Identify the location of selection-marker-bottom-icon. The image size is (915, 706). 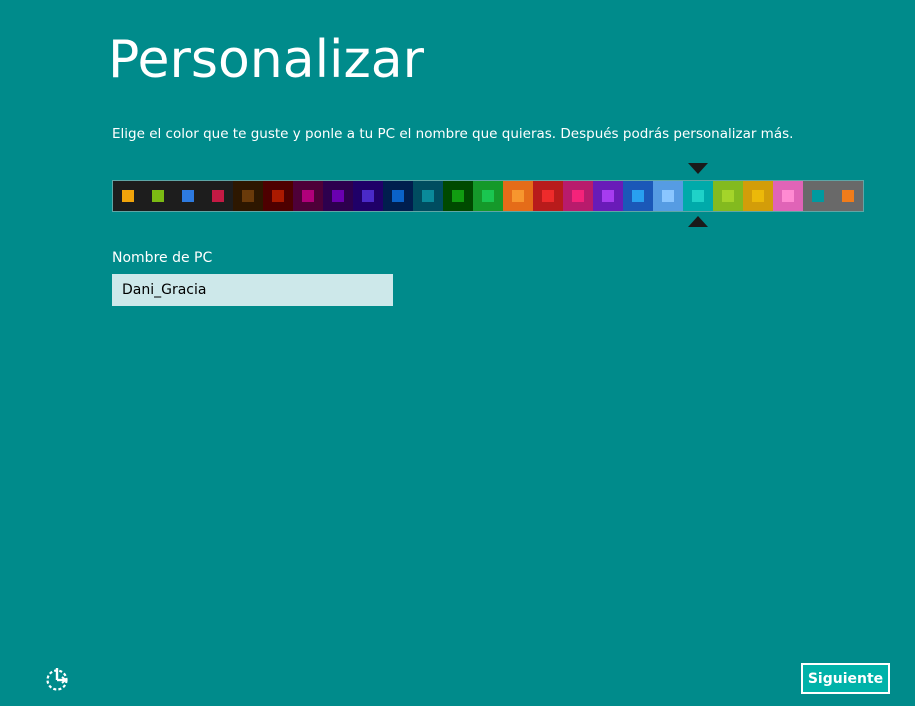
(698, 221).